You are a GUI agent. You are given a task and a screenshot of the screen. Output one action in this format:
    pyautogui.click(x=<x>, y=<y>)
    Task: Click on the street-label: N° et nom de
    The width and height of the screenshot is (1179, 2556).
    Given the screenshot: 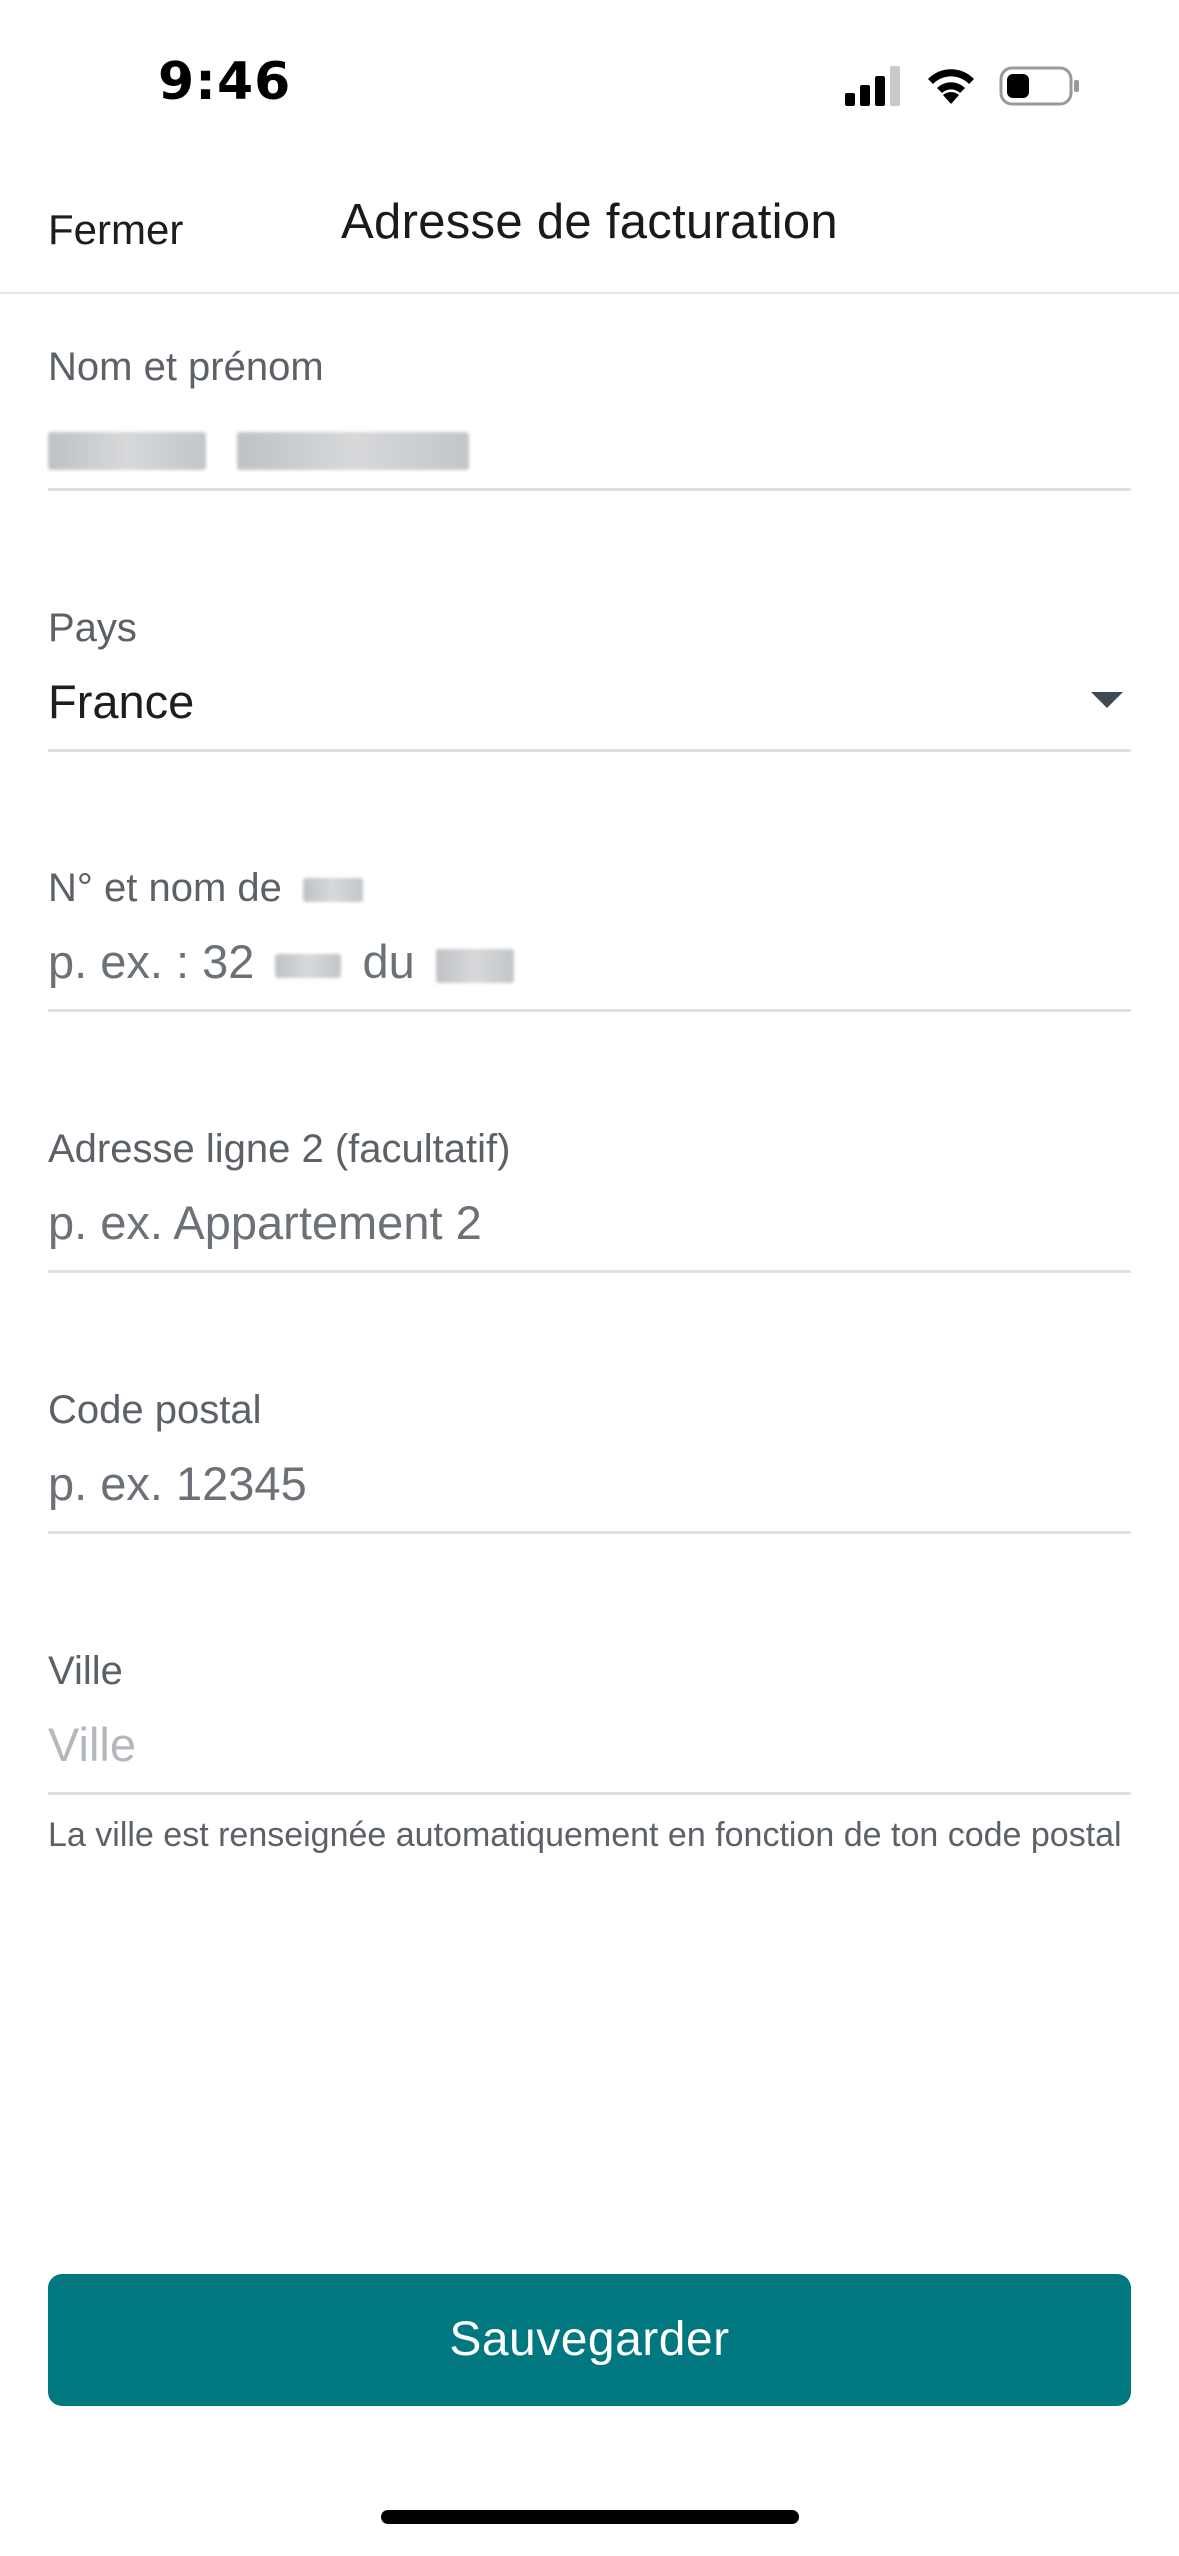 What is the action you would take?
    pyautogui.click(x=589, y=888)
    